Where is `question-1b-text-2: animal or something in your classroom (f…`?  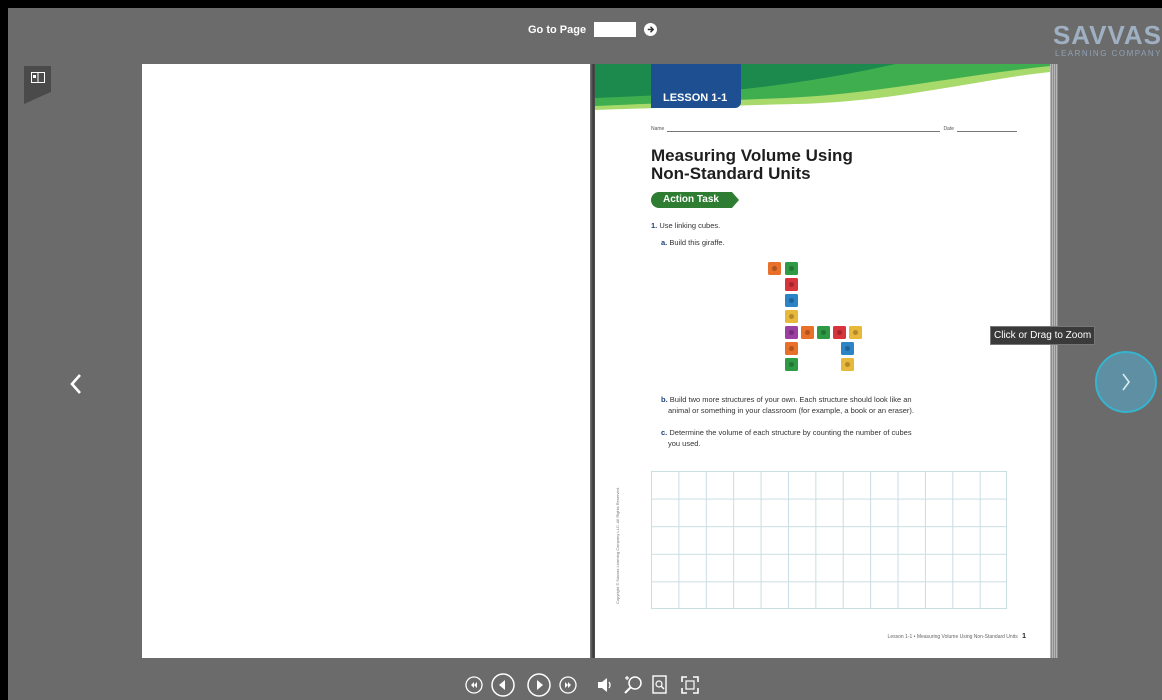
question-1b-text-2: animal or something in your classroom (f… is located at coordinates (791, 410).